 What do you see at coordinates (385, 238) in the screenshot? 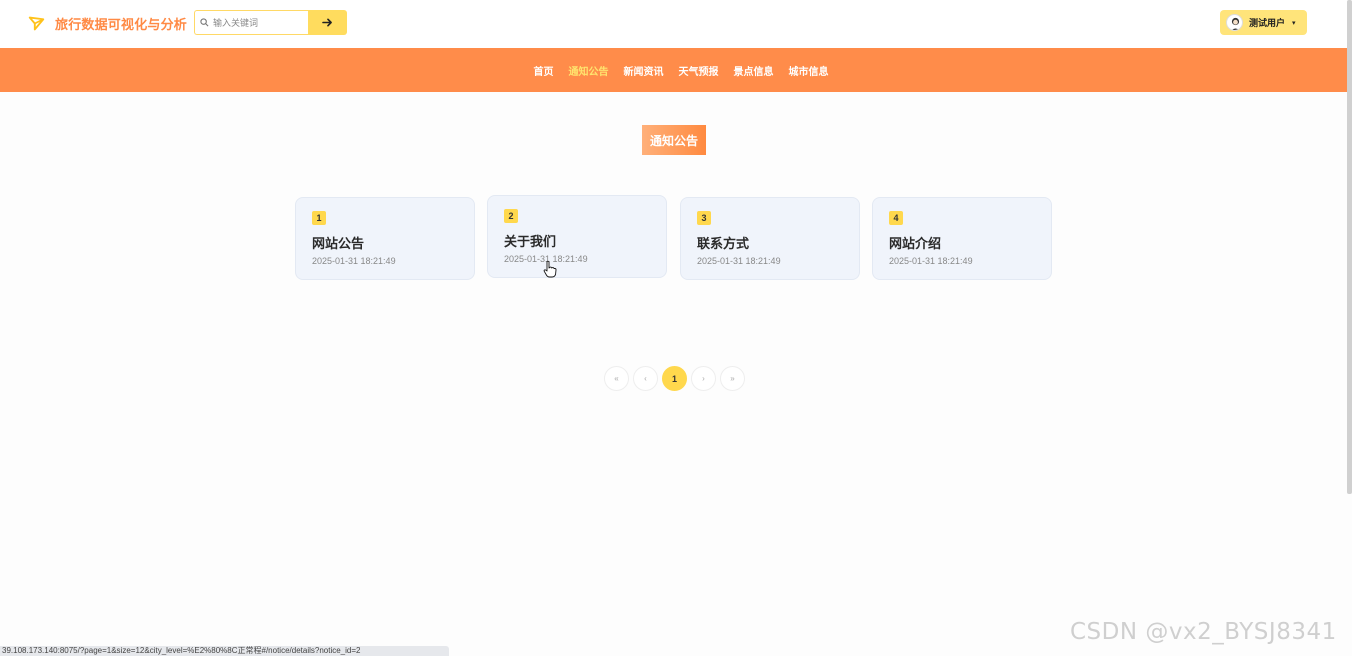
I see `notice-card: 1 网站公告 2025-01-31 18:21:49` at bounding box center [385, 238].